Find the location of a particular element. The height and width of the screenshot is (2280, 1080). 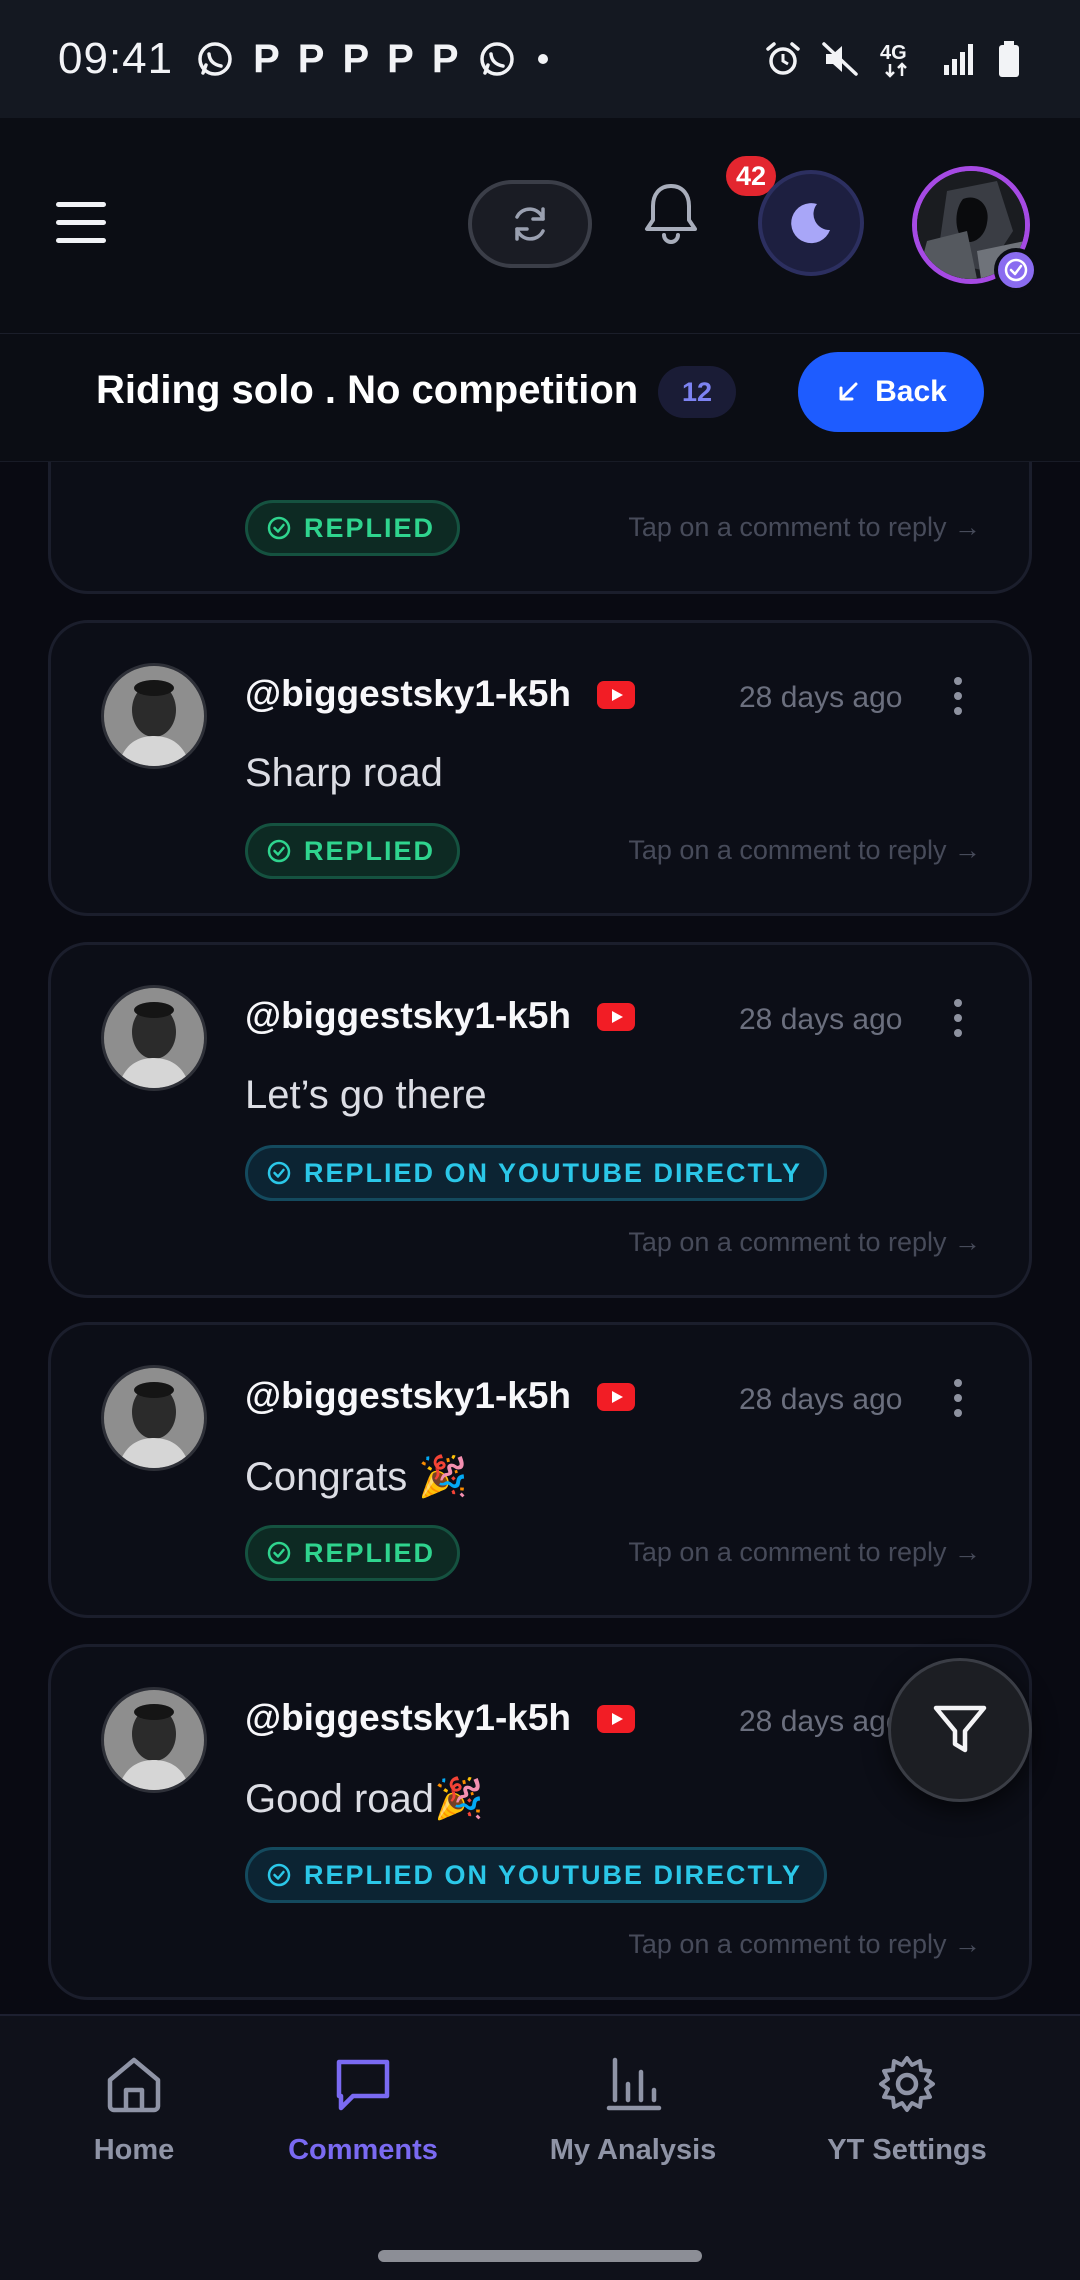

arrow-down-left-icon is located at coordinates (848, 391).